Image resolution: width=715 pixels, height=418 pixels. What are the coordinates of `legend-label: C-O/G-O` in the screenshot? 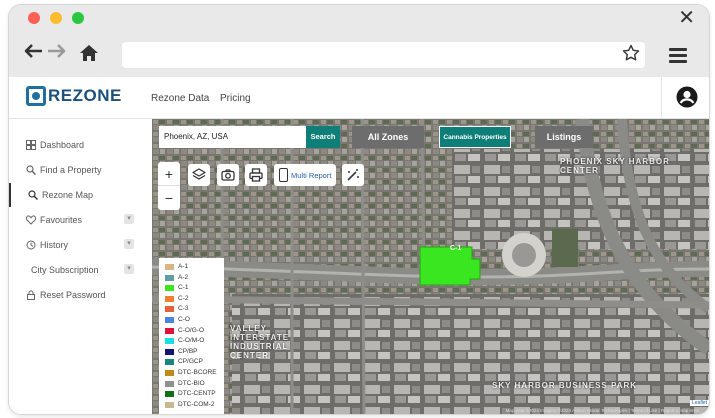 It's located at (191, 330).